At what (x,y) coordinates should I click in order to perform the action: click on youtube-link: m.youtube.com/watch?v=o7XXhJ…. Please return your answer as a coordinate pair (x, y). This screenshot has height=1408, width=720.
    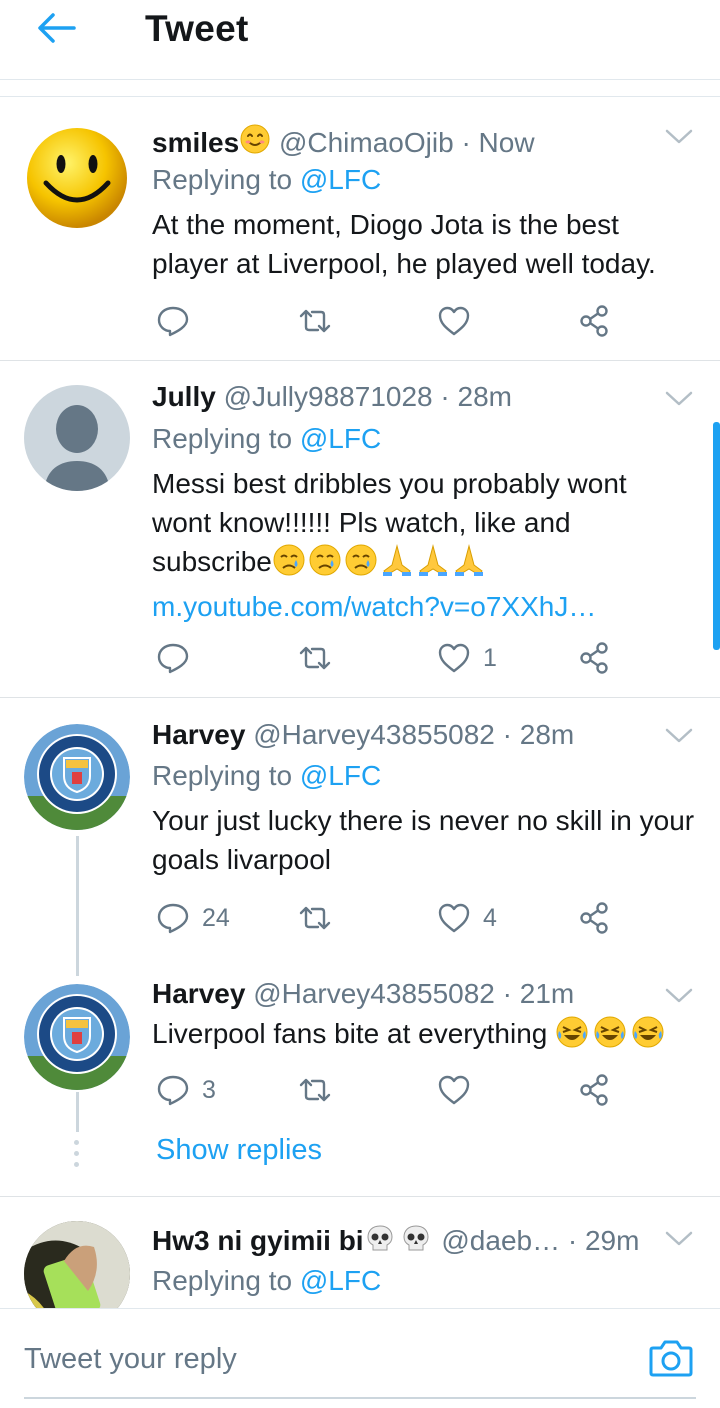
    Looking at the image, I should click on (424, 606).